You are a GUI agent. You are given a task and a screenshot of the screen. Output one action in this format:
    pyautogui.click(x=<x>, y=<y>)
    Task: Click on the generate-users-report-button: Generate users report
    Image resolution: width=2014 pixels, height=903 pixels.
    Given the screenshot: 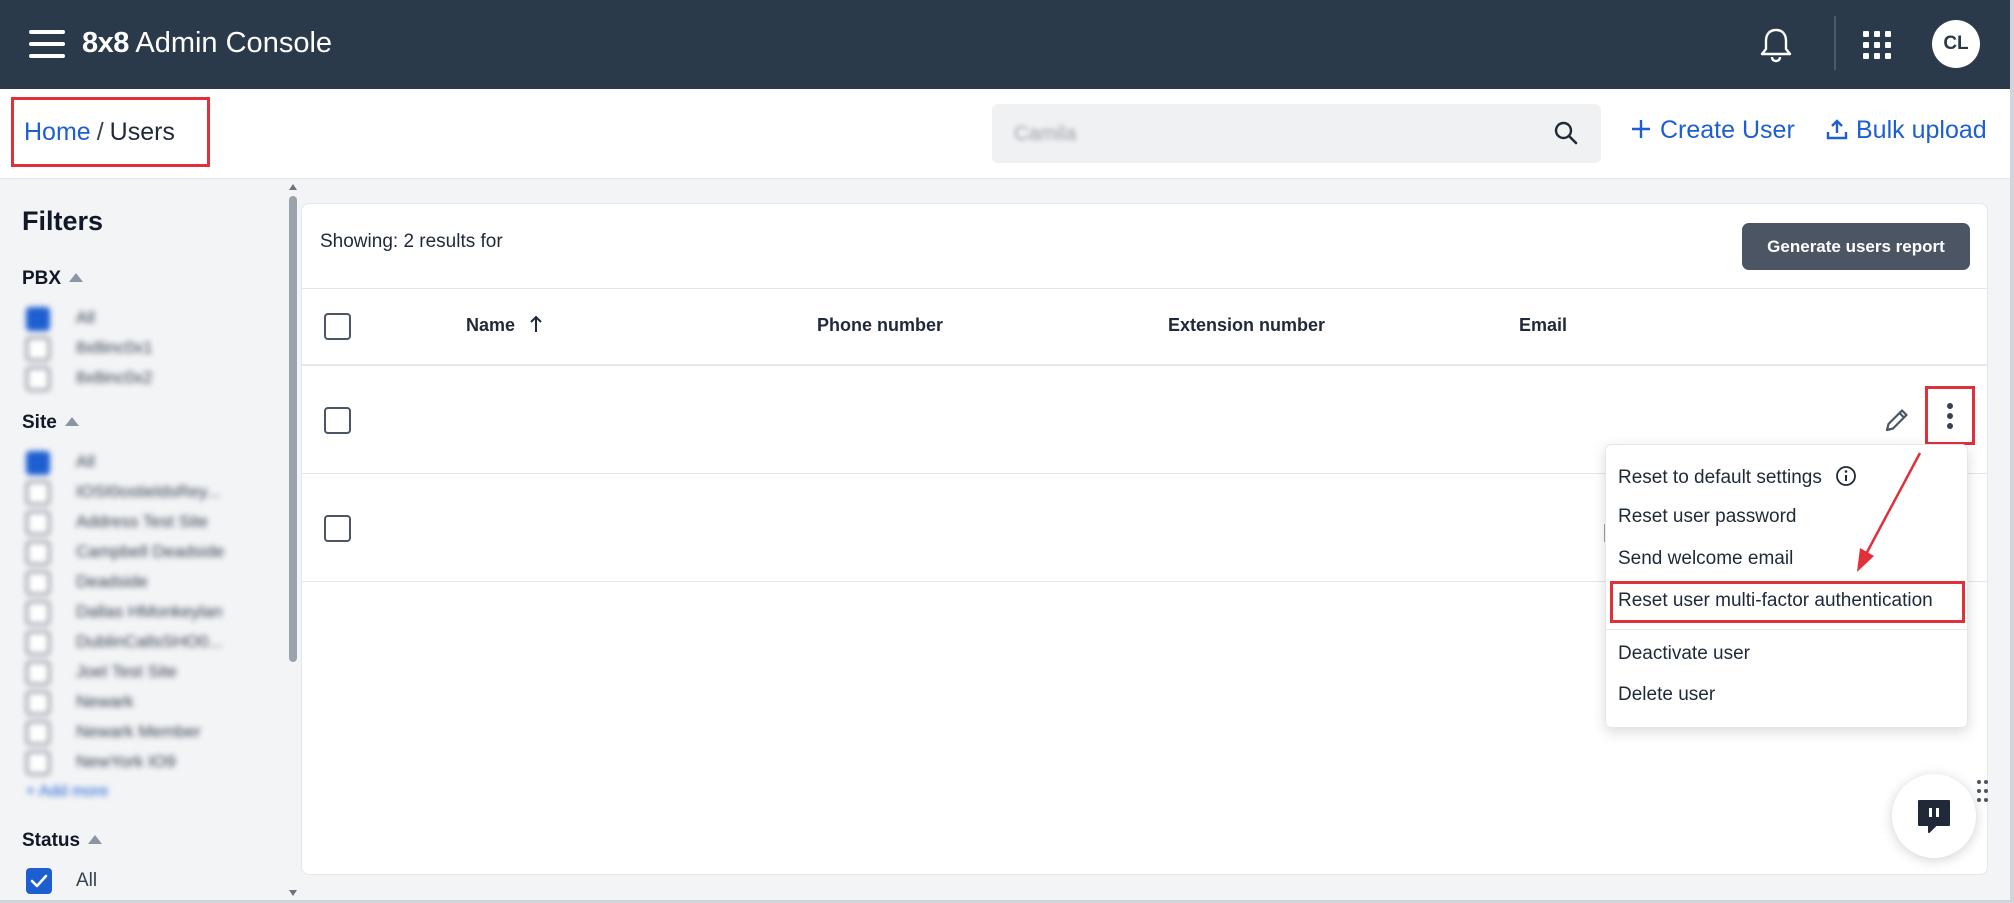 What is the action you would take?
    pyautogui.click(x=1856, y=246)
    